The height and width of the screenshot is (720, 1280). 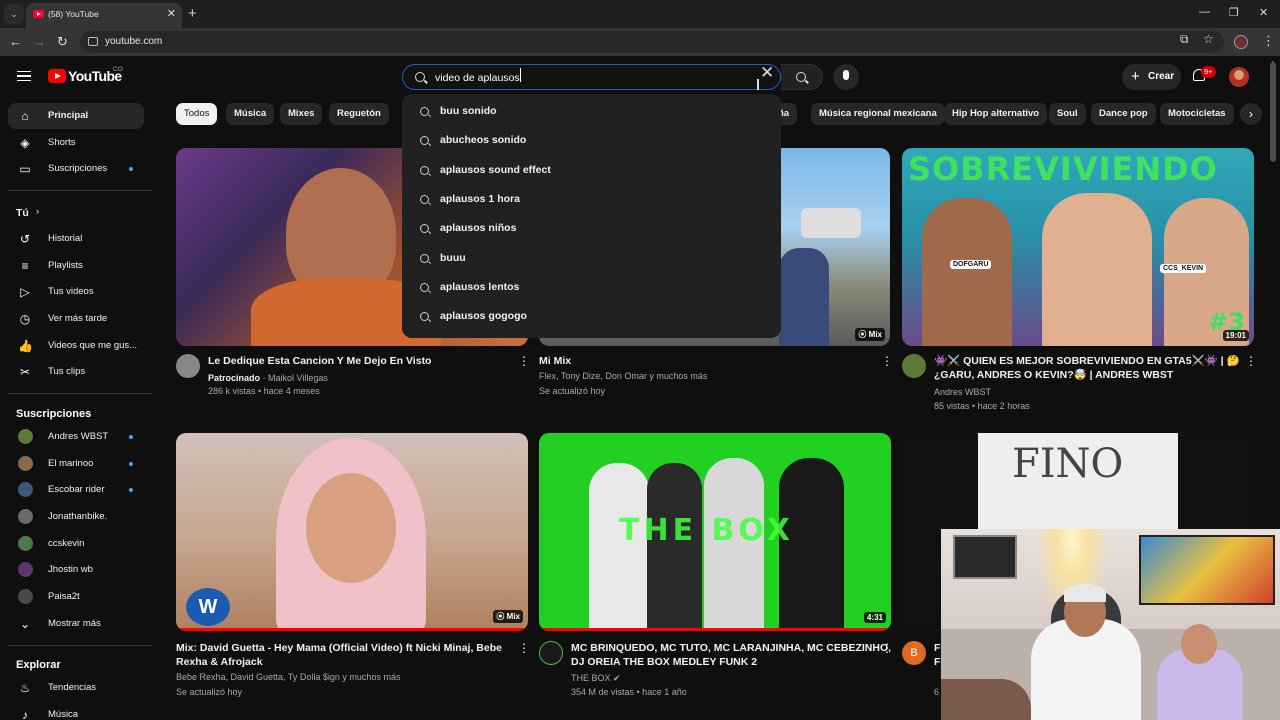 I want to click on chip-musica: Música, so click(x=250, y=114).